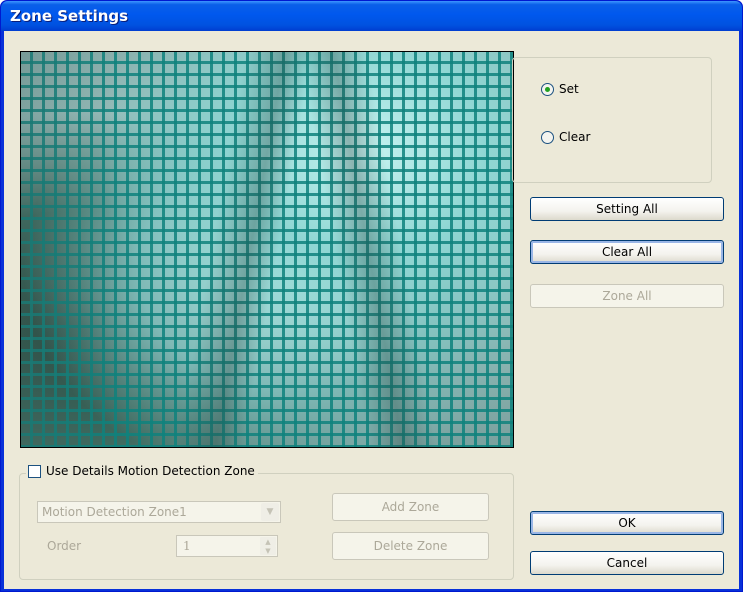  I want to click on radio-selected-dot, so click(547, 89).